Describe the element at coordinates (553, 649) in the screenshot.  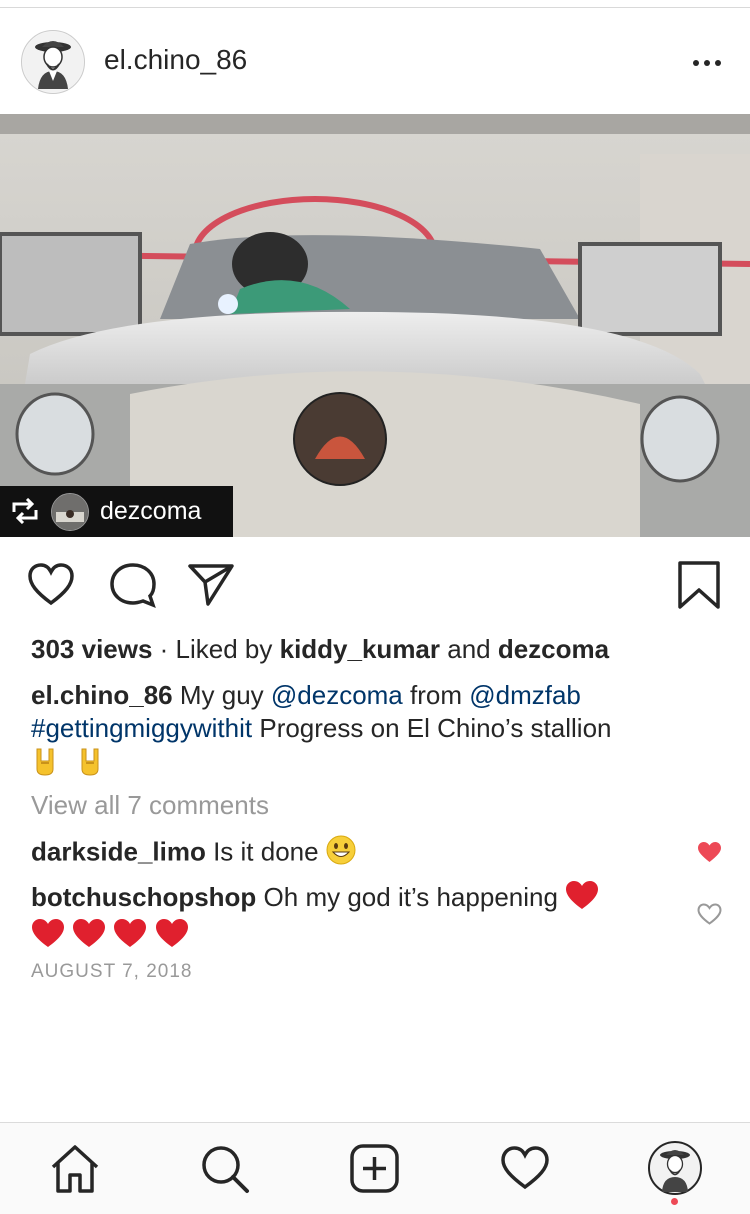
I see `liker-link: dezcoma` at that location.